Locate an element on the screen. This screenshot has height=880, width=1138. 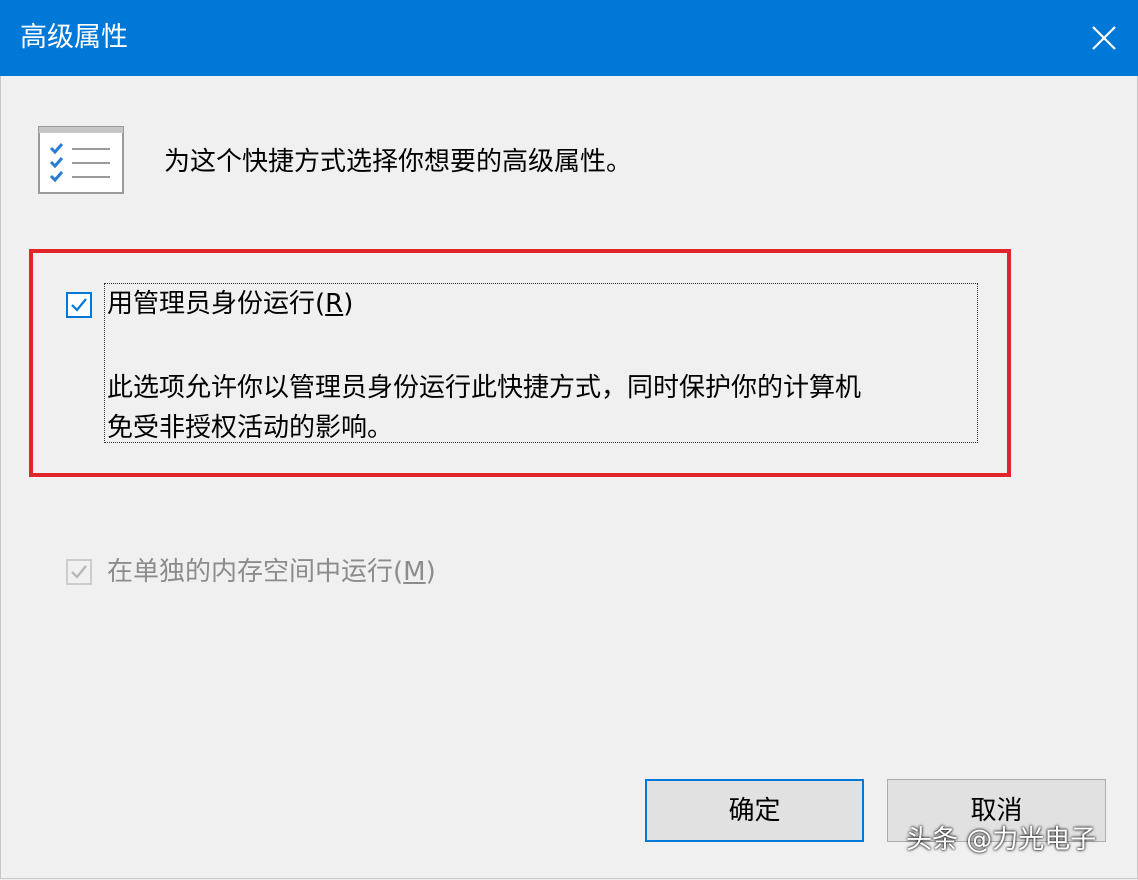
separate-memory-label: 在单独的内存空间中运行(M) is located at coordinates (271, 572).